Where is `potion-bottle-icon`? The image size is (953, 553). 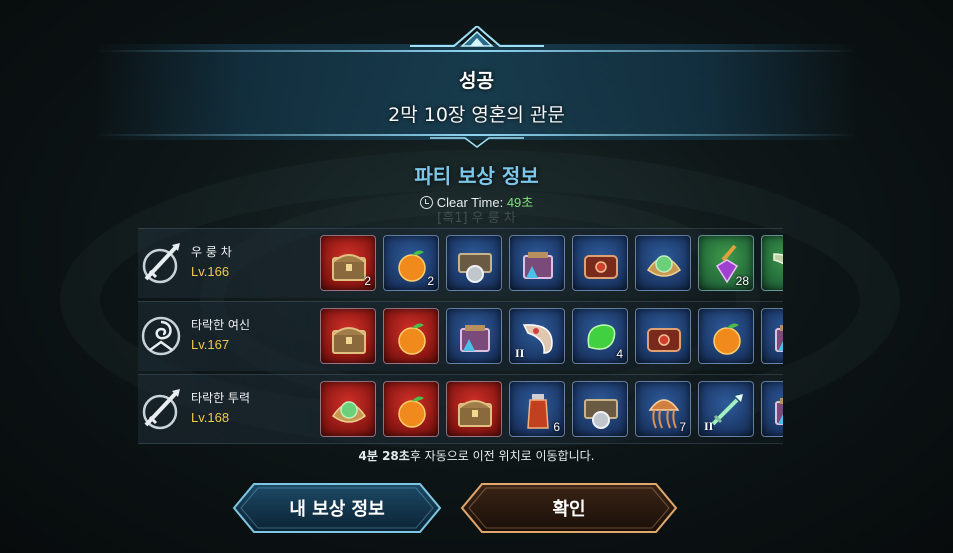
potion-bottle-icon is located at coordinates (538, 411).